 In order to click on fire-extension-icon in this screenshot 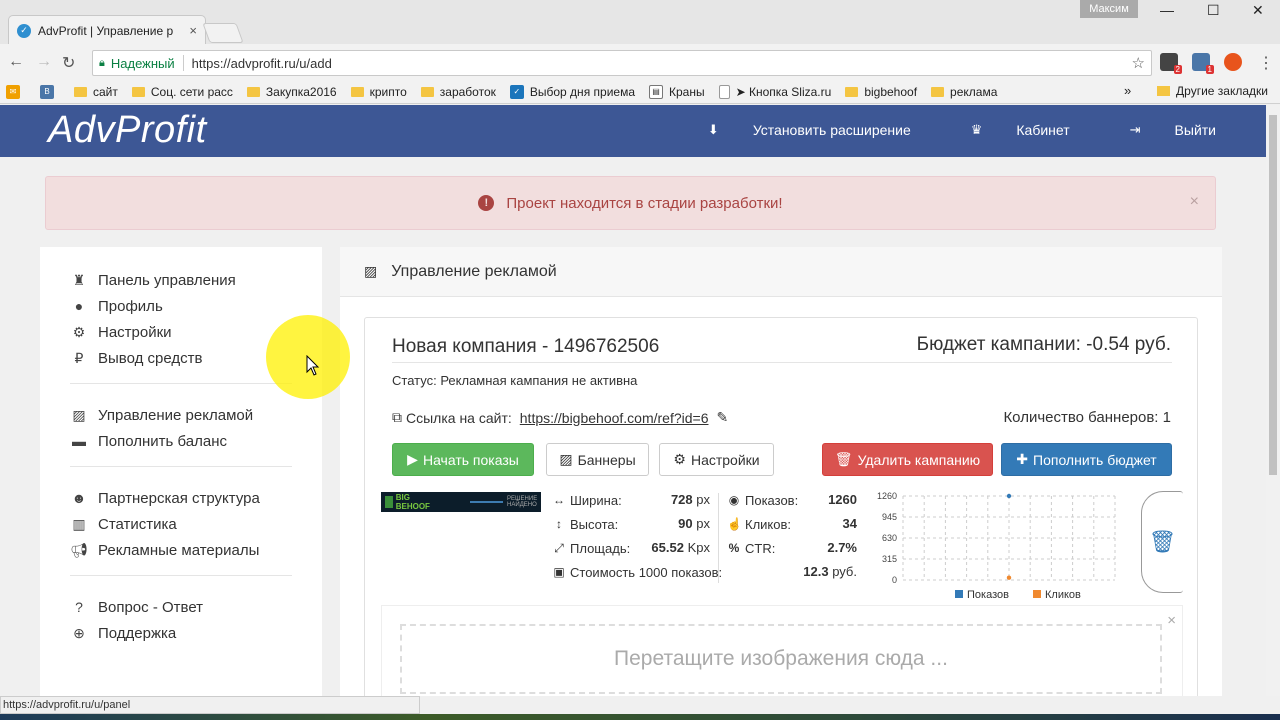, I will do `click(1233, 62)`.